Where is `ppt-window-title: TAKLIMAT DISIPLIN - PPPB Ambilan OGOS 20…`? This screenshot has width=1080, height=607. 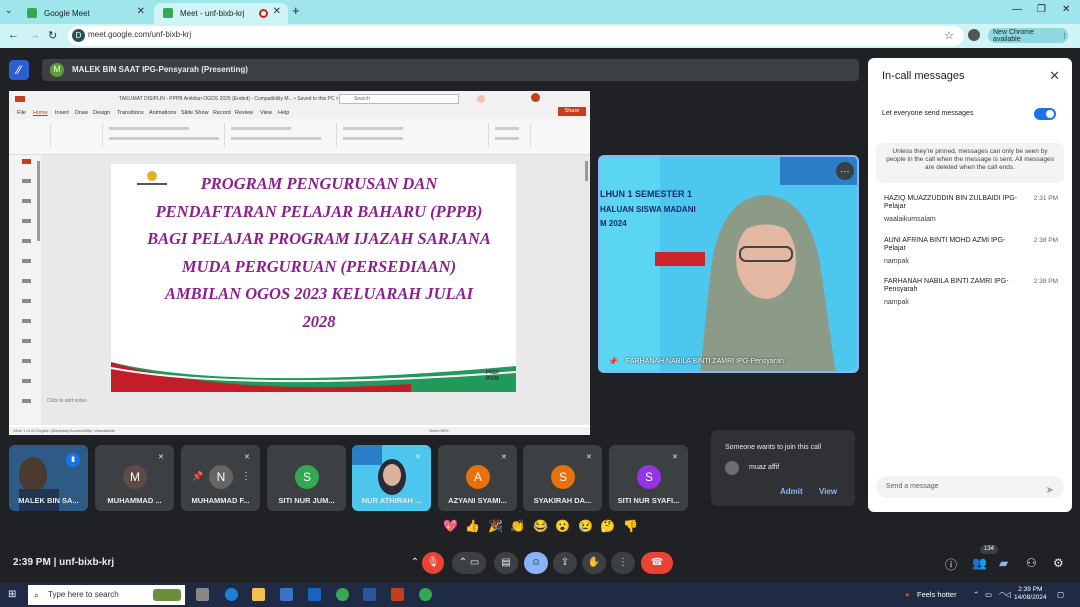 ppt-window-title: TAKLIMAT DISIPLIN - PPPB Ambilan OGOS 20… is located at coordinates (229, 99).